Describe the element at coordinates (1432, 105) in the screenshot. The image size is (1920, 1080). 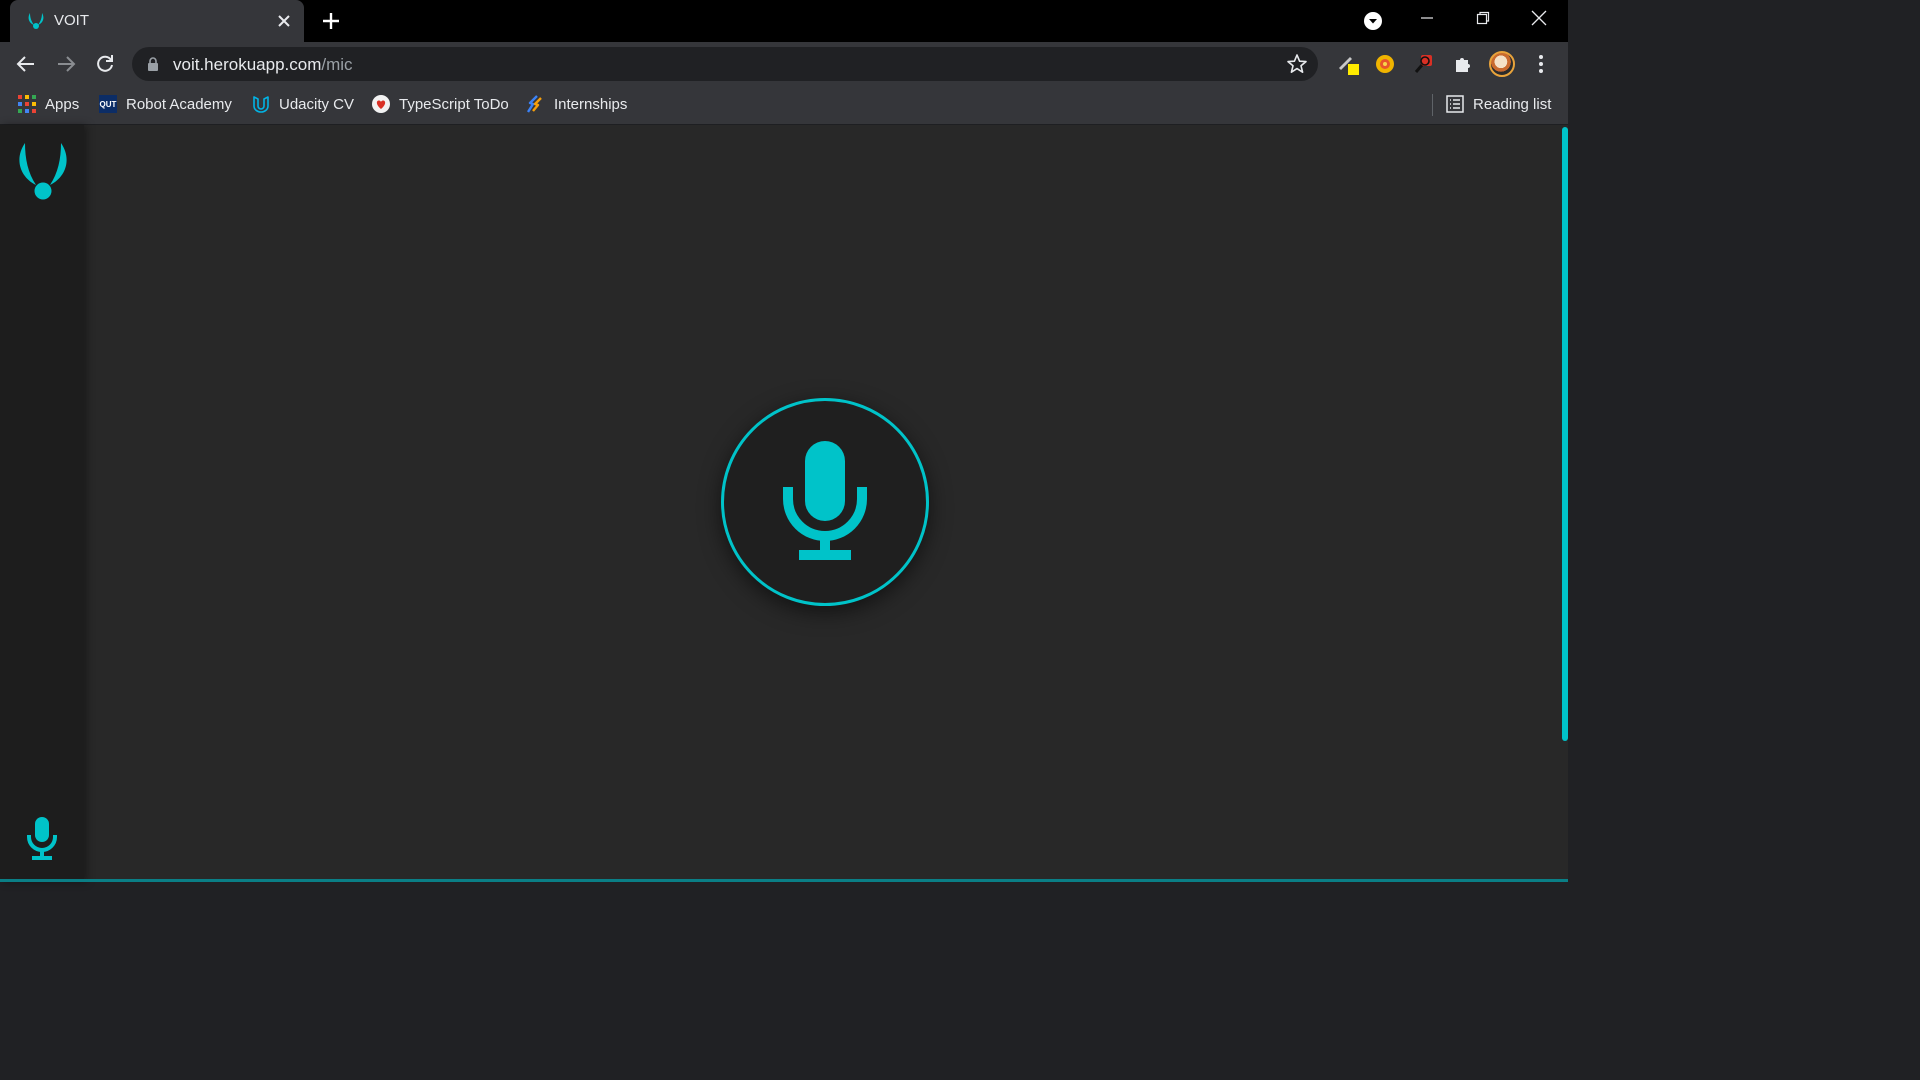
I see `bookmarks-divider` at that location.